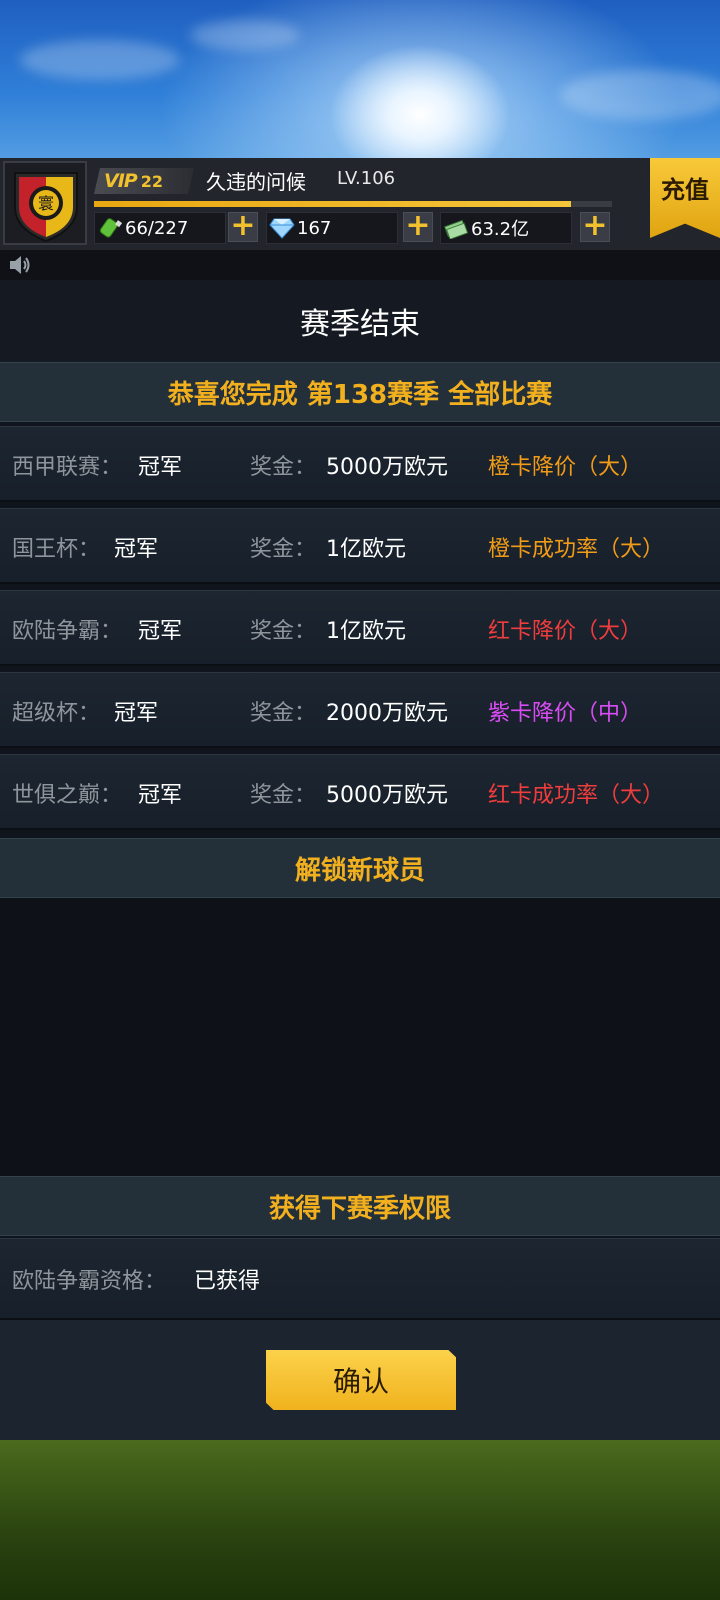  I want to click on stamina-display: 66/227, so click(160, 228).